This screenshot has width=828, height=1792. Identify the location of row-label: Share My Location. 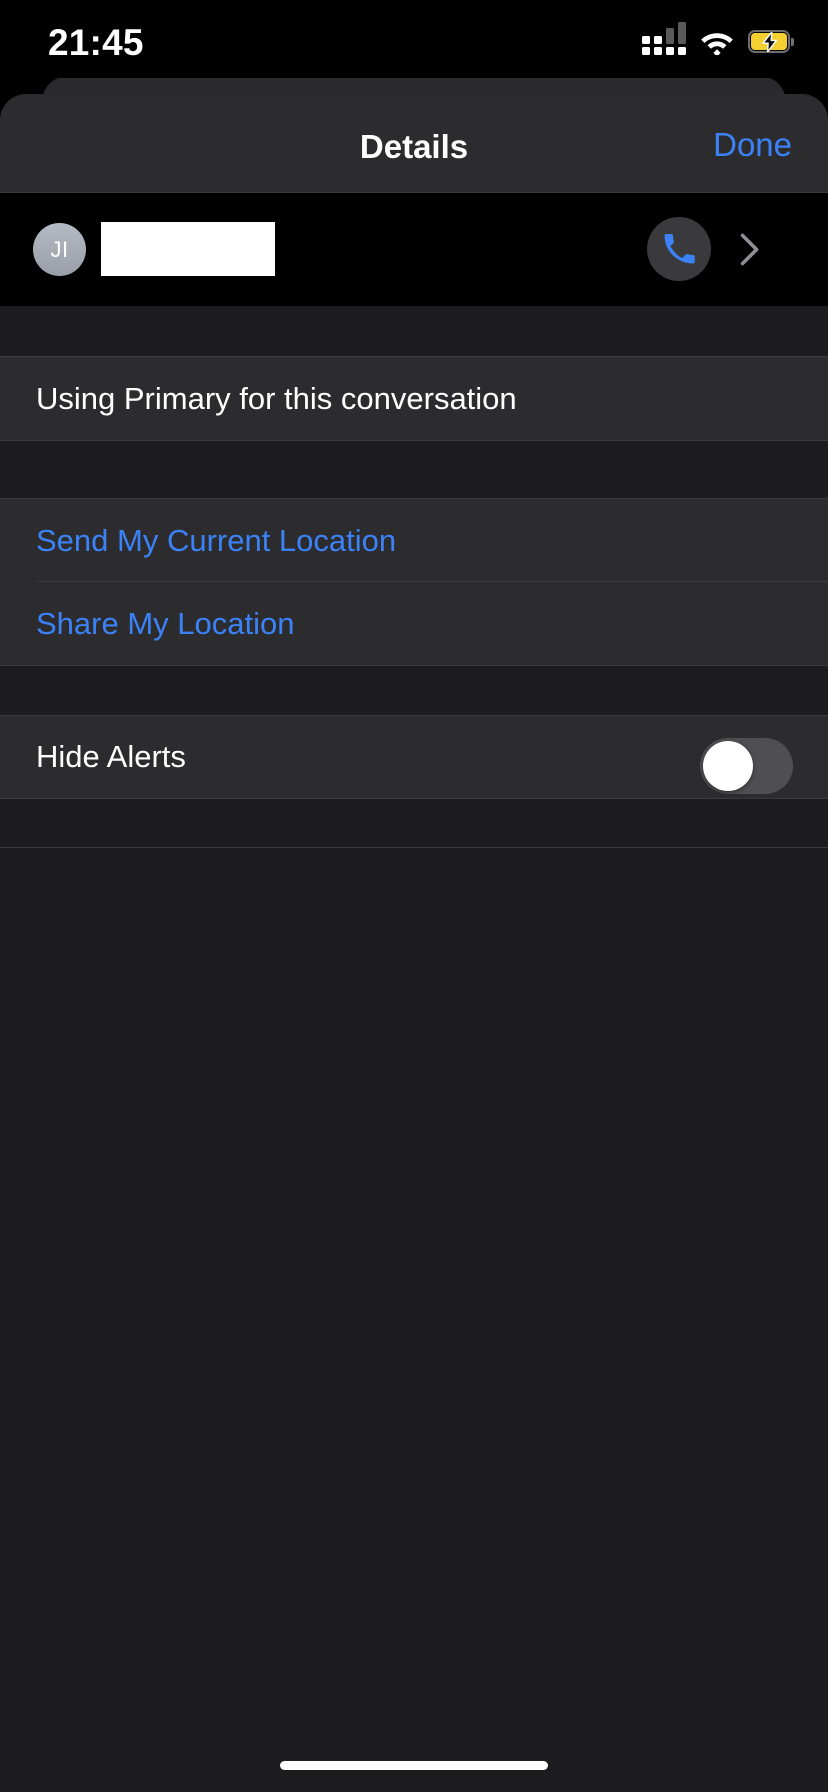
(165, 623).